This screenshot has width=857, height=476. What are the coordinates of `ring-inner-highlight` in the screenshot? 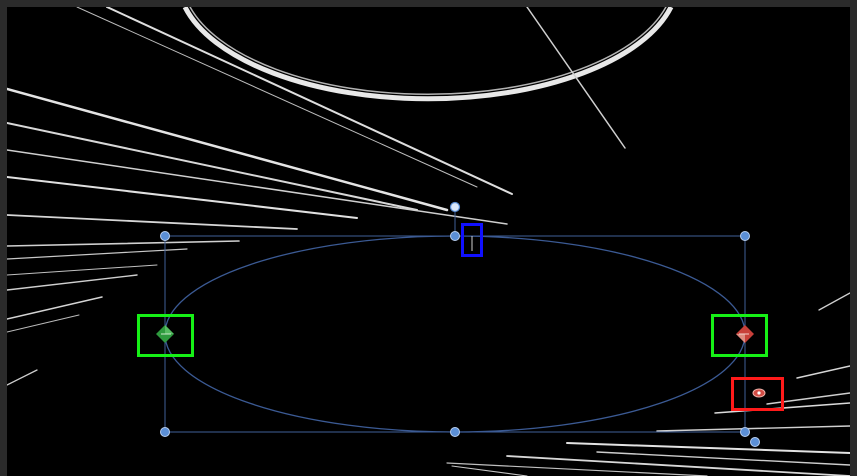 It's located at (428, 51).